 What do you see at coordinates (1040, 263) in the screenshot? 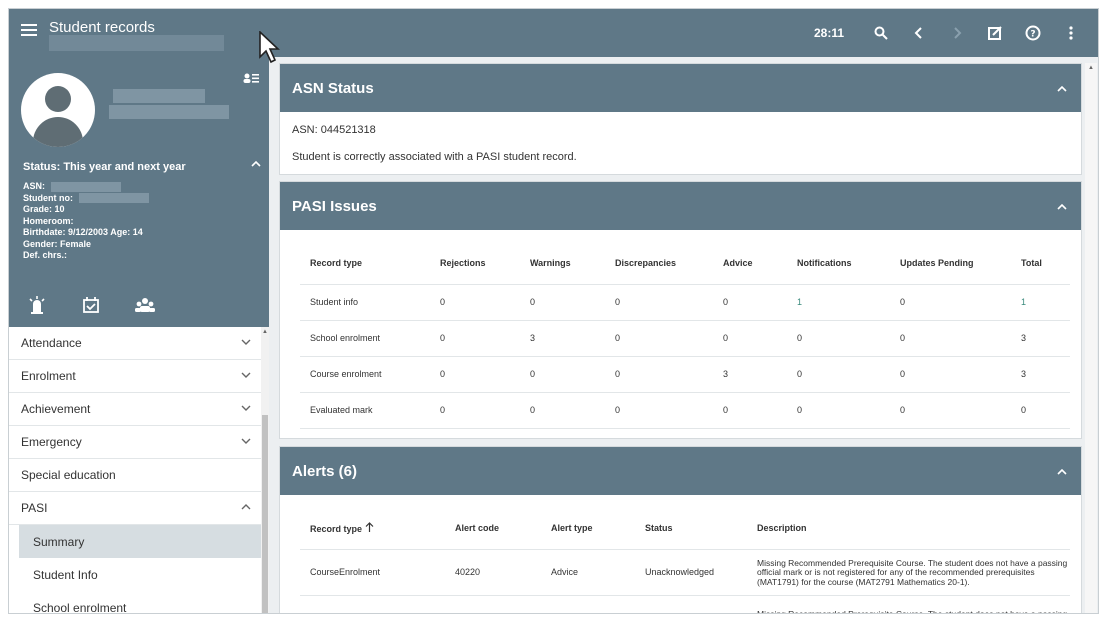
I see `column-header: Total` at bounding box center [1040, 263].